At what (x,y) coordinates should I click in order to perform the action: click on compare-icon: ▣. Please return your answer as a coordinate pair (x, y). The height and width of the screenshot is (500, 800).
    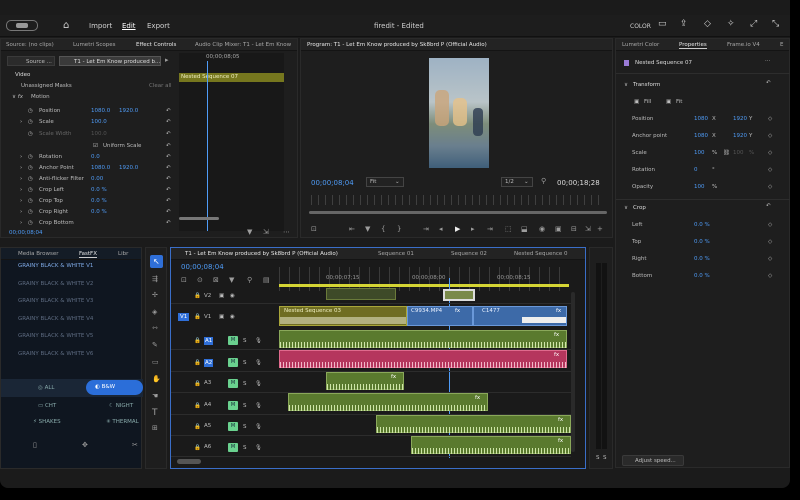
    Looking at the image, I should click on (558, 229).